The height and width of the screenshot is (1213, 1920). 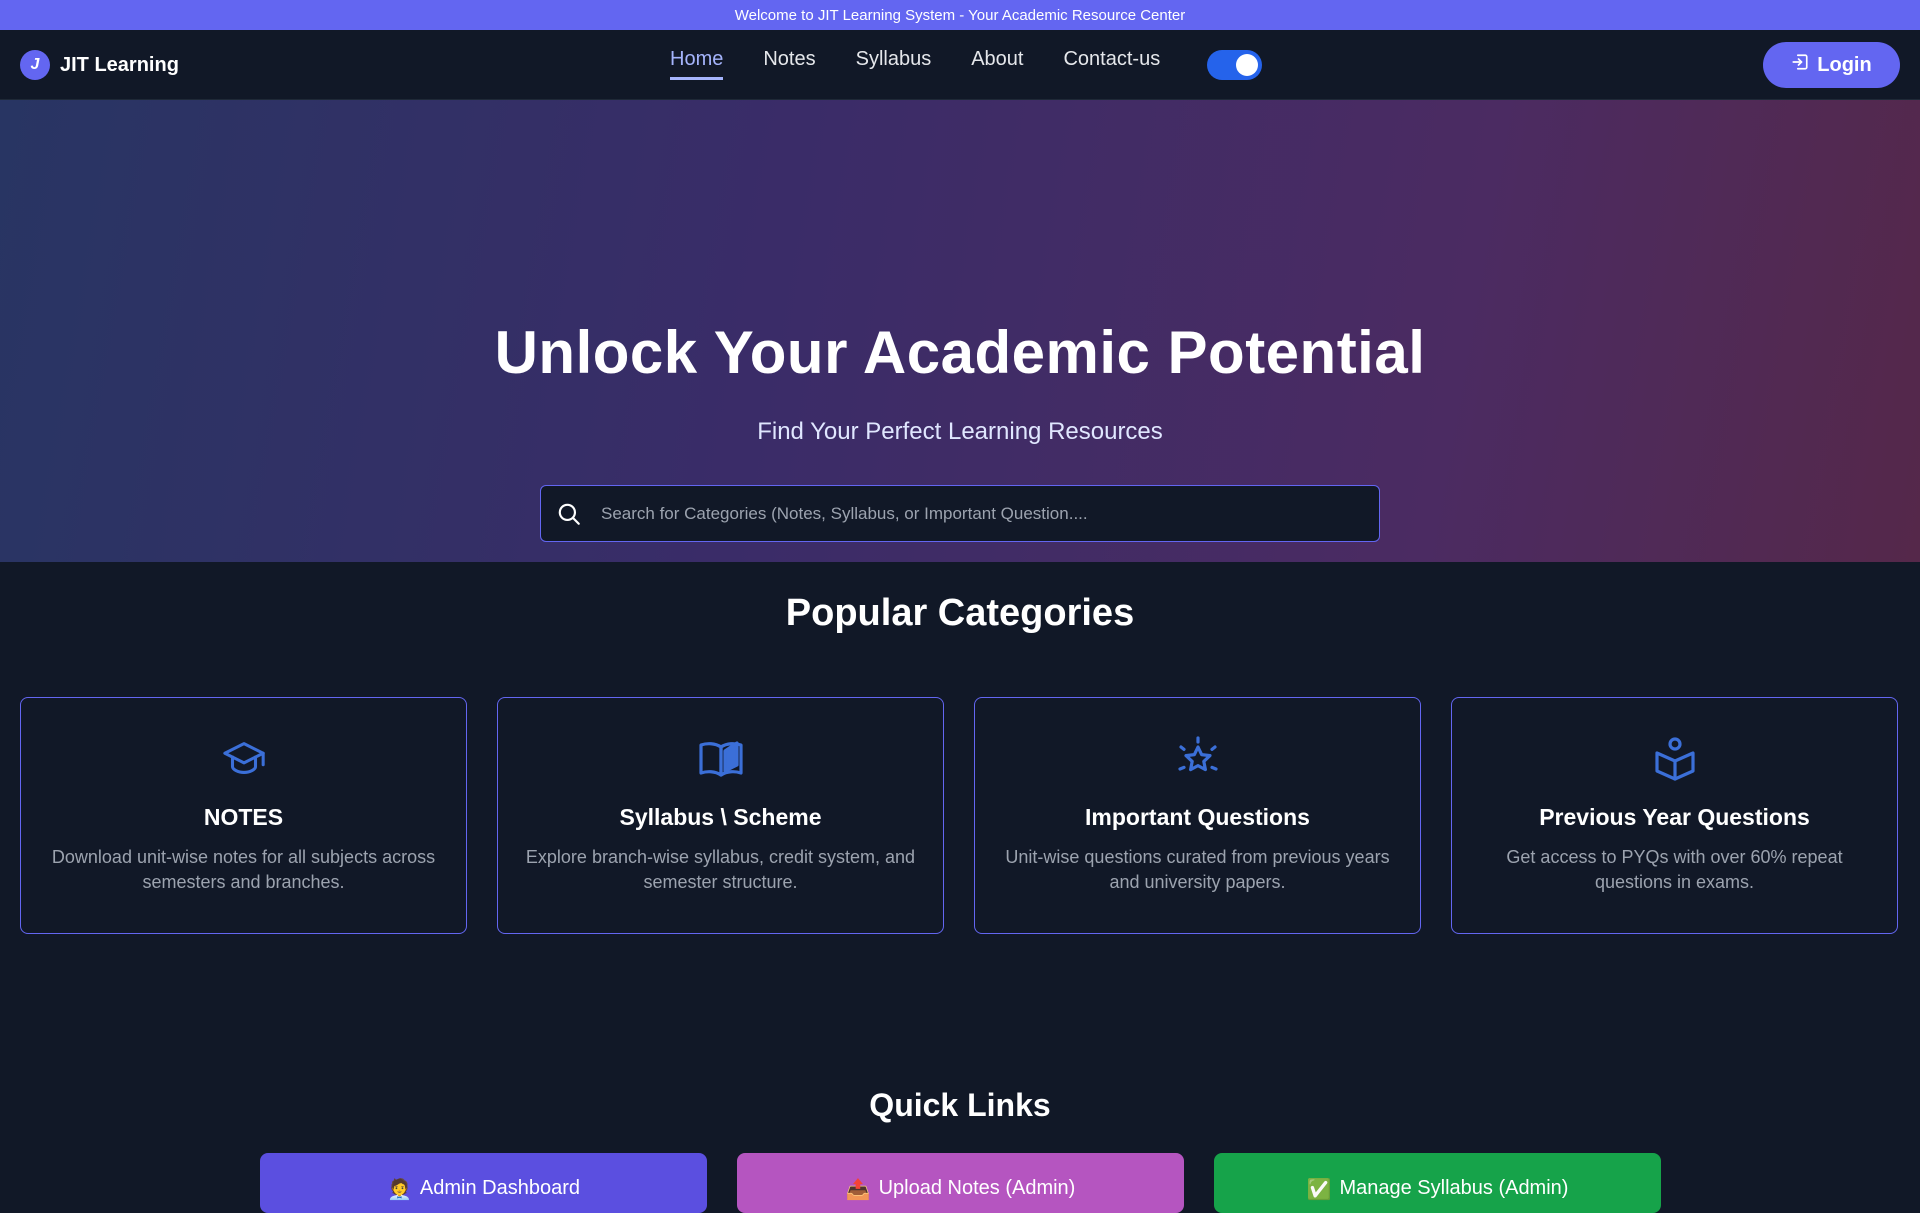 What do you see at coordinates (960, 1105) in the screenshot?
I see `quick-links-title: Quick Links` at bounding box center [960, 1105].